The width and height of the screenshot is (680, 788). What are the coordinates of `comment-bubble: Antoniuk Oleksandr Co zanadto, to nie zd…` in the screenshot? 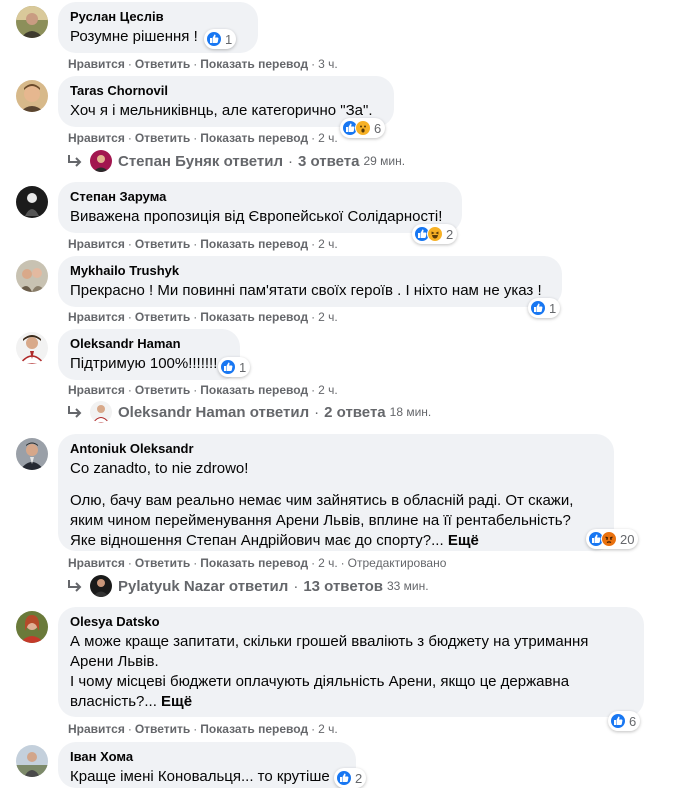 It's located at (336, 492).